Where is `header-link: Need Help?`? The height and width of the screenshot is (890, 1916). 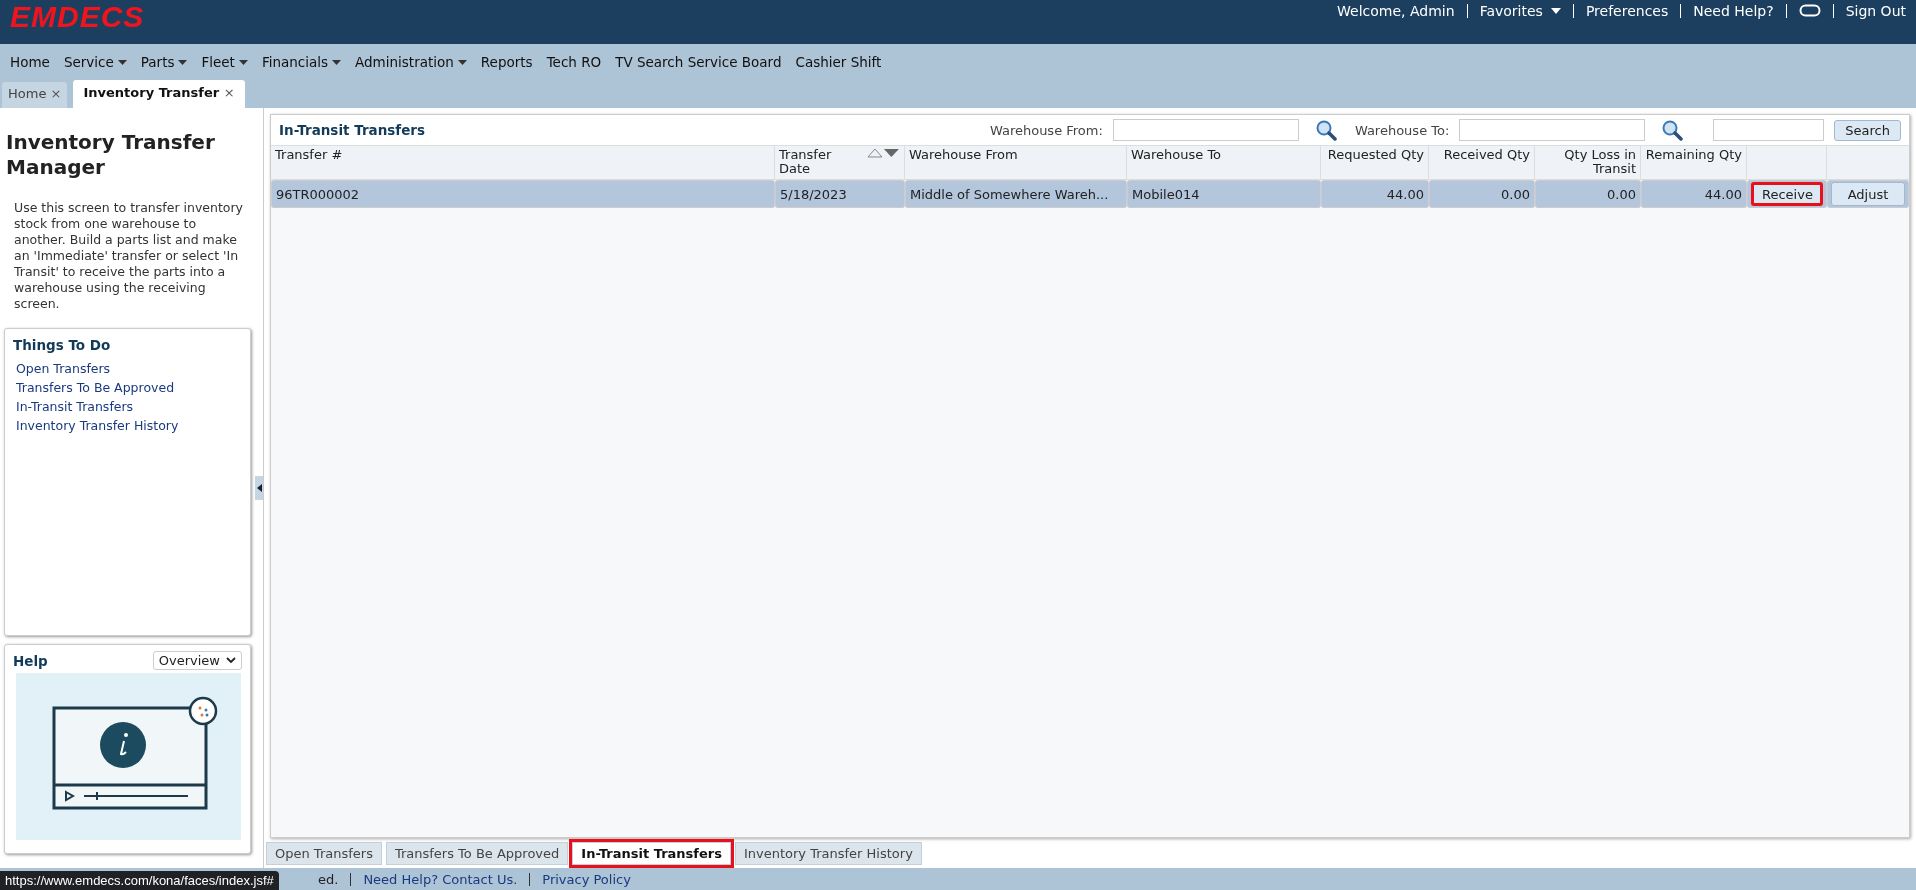
header-link: Need Help? is located at coordinates (1733, 11).